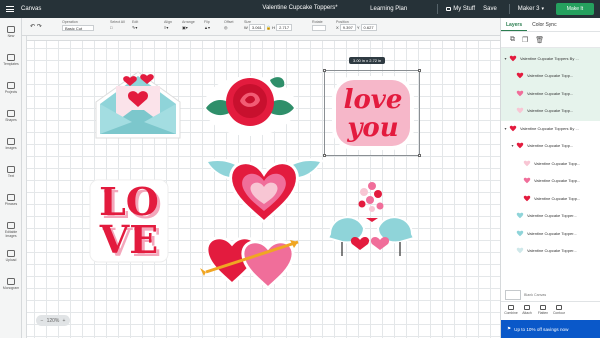  Describe the element at coordinates (11, 60) in the screenshot. I see `sidebar-item-templates: Templates` at that location.